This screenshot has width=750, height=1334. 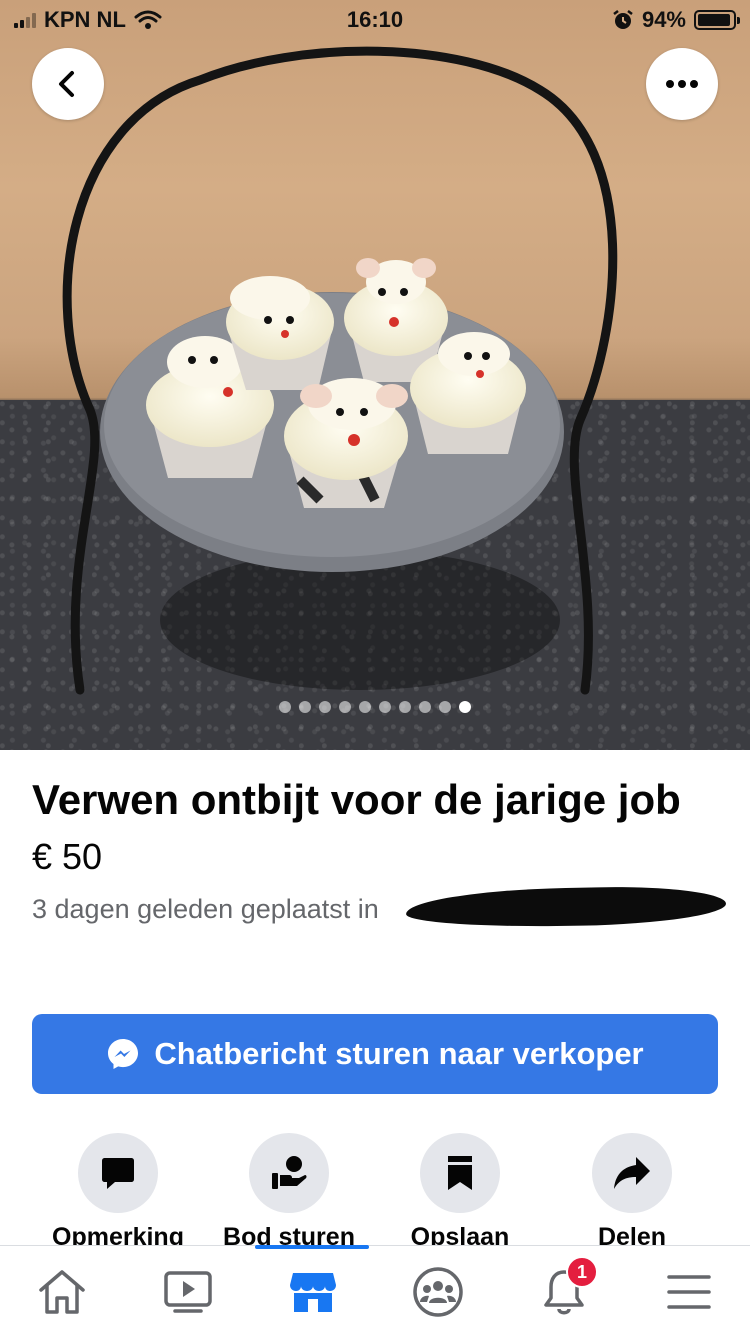 What do you see at coordinates (663, 19) in the screenshot?
I see `battery-percent: 94%` at bounding box center [663, 19].